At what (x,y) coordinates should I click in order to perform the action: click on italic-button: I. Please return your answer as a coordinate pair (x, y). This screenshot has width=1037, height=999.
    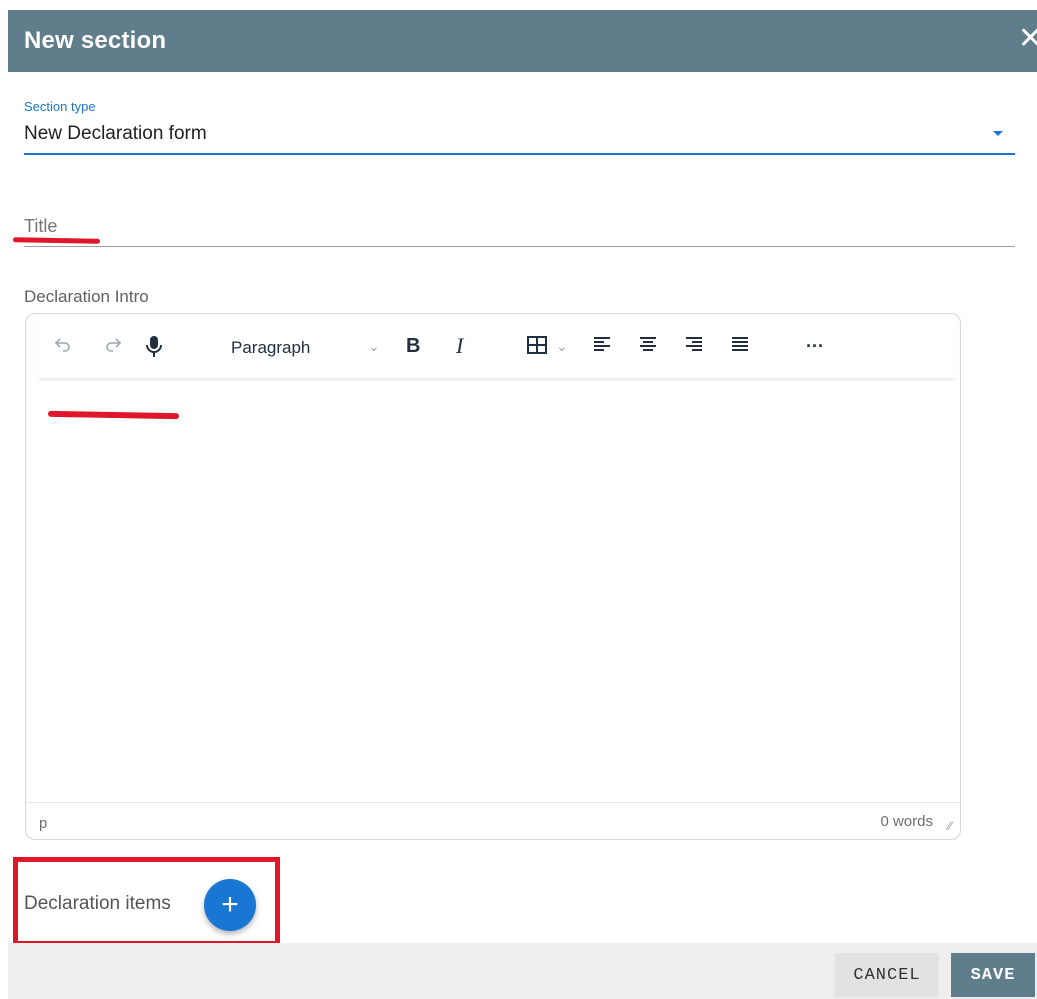
    Looking at the image, I should click on (459, 346).